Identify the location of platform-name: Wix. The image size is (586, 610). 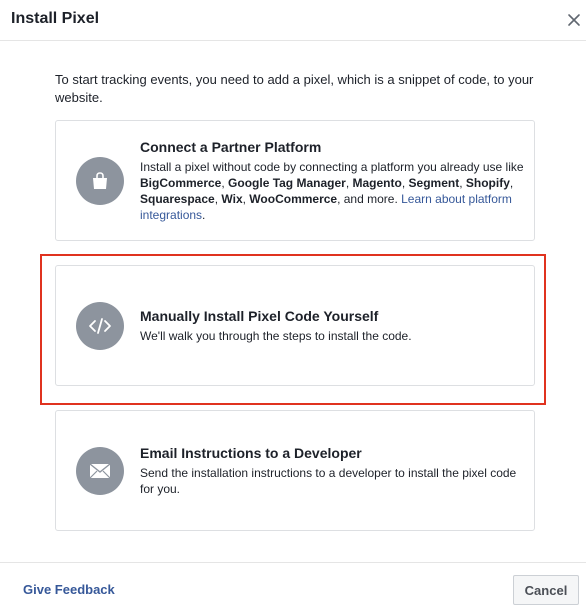
(232, 199).